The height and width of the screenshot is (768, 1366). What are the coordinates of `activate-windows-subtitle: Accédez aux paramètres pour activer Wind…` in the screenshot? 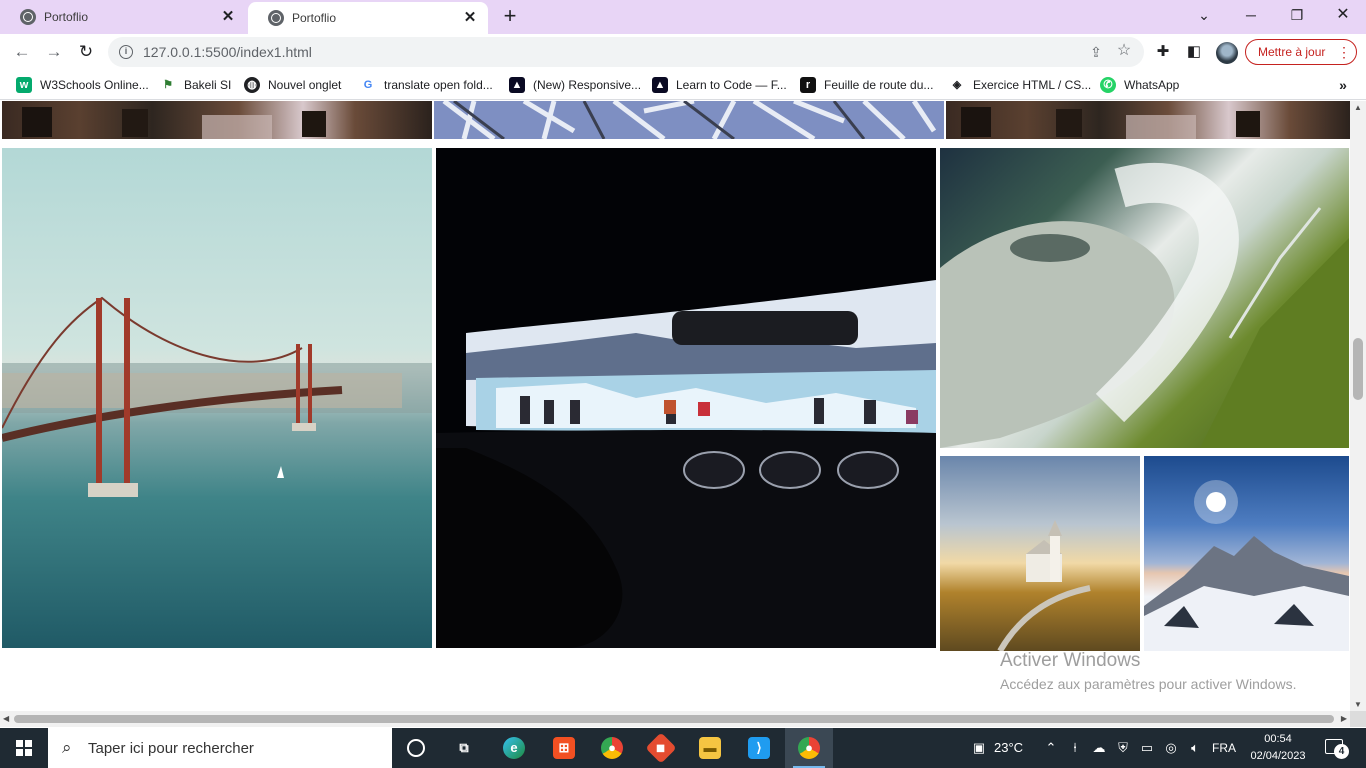 It's located at (1148, 684).